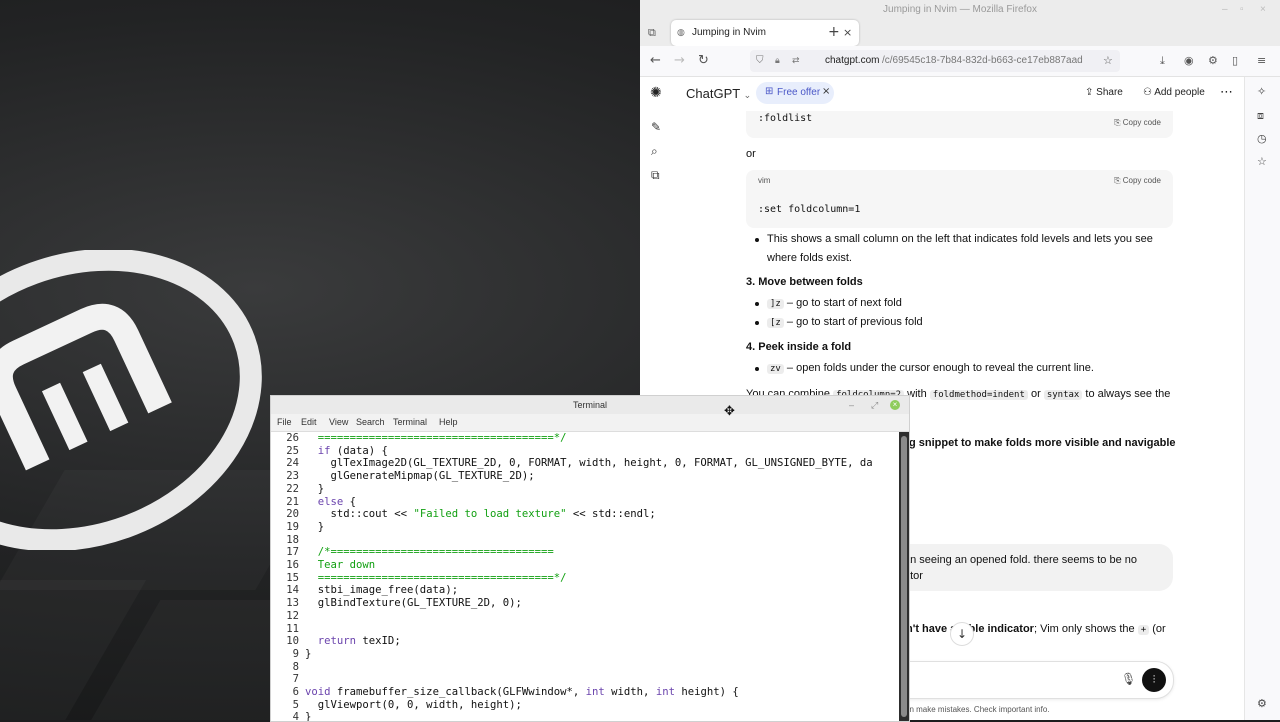 The height and width of the screenshot is (722, 1280). I want to click on tab-overview-icon: ⧉, so click(652, 33).